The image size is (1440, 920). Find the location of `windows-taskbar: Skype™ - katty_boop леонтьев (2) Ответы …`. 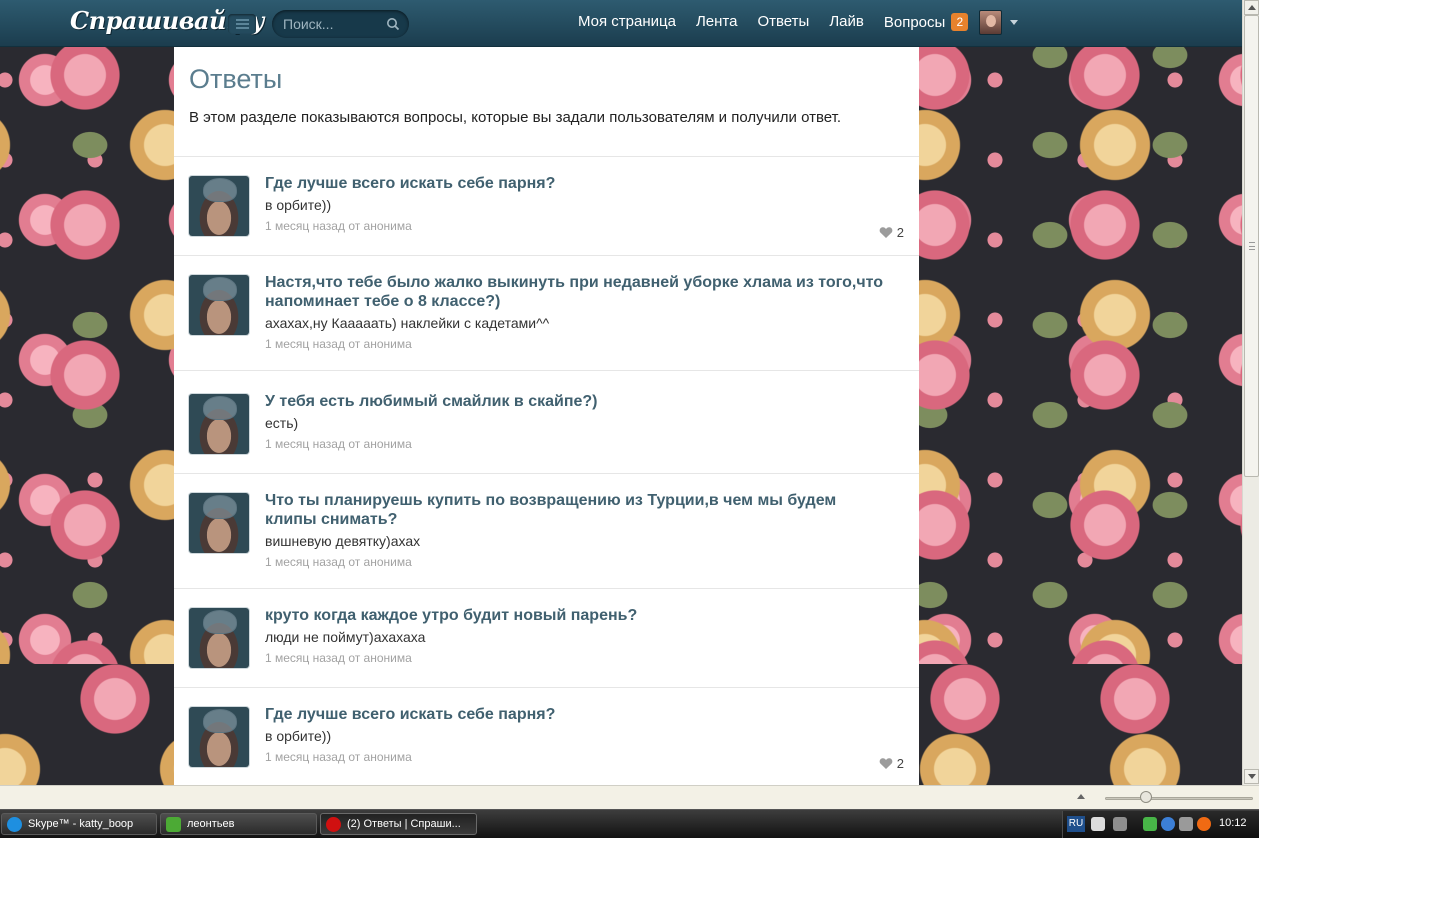

windows-taskbar: Skype™ - katty_boop леонтьев (2) Ответы … is located at coordinates (629, 823).